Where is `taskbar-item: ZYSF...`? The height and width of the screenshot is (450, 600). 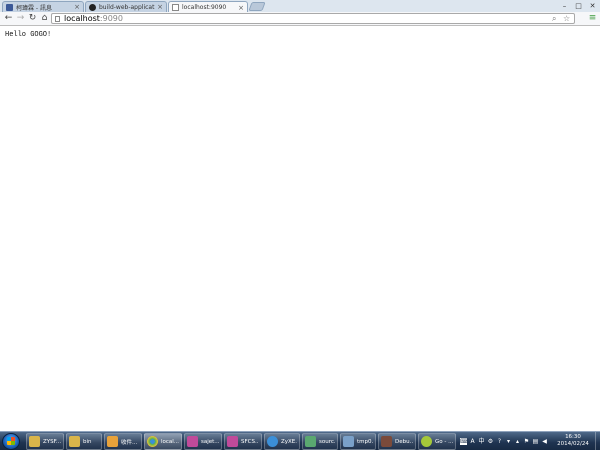 taskbar-item: ZYSF... is located at coordinates (45, 441).